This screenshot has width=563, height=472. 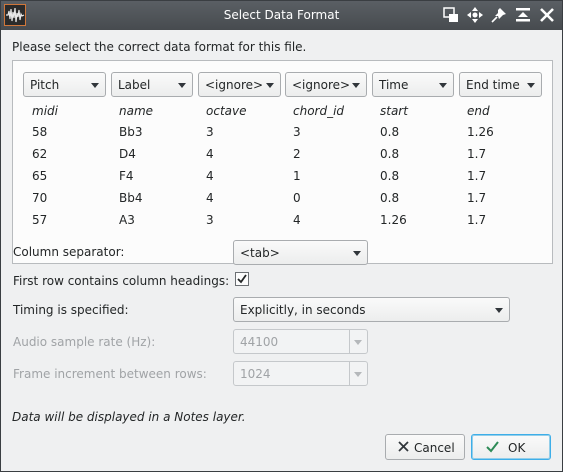 I want to click on table-cell: 62, so click(x=40, y=154).